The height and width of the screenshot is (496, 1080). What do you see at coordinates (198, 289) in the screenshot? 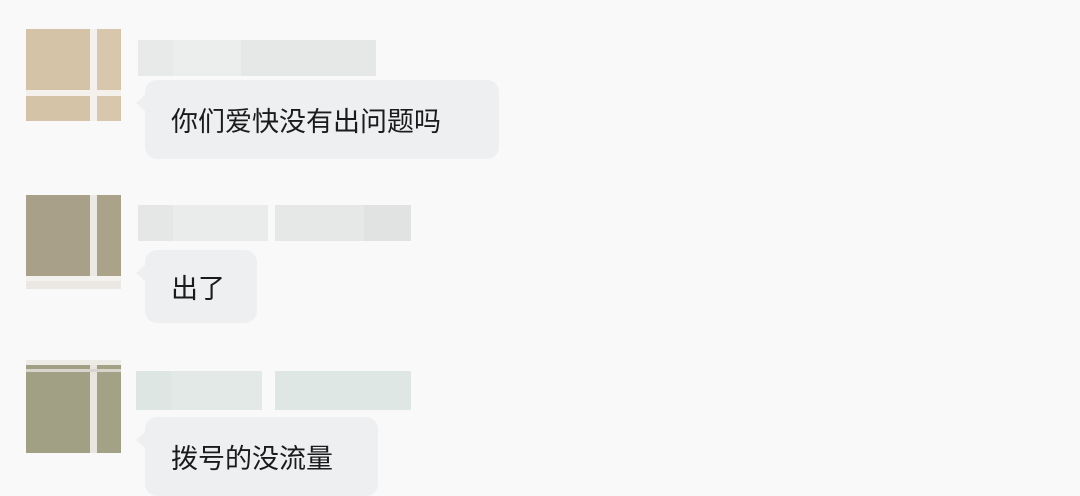
I see `message-text: 出了` at bounding box center [198, 289].